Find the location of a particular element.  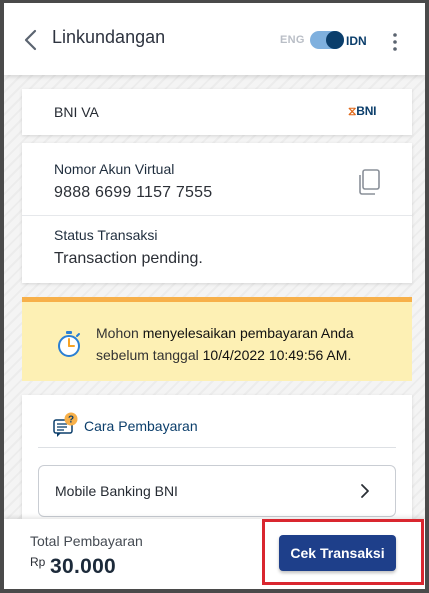

va-label: Nomor Akun Virtual is located at coordinates (114, 169).